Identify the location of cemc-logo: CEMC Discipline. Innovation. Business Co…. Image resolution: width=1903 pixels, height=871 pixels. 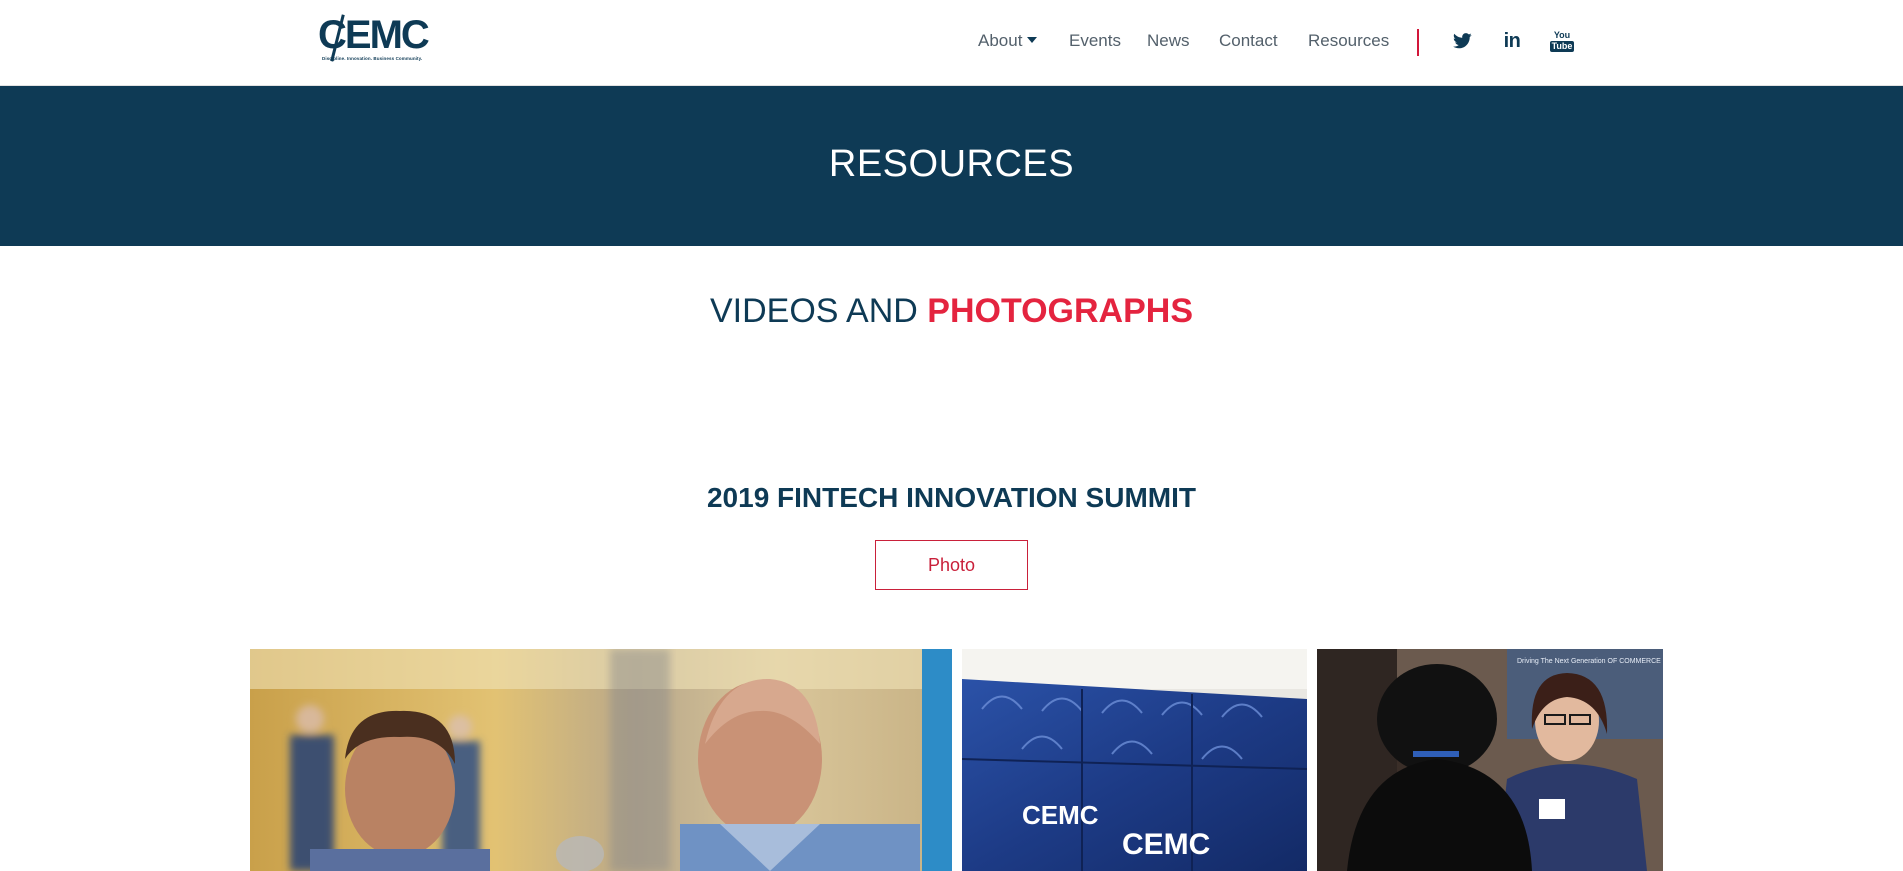
(377, 39).